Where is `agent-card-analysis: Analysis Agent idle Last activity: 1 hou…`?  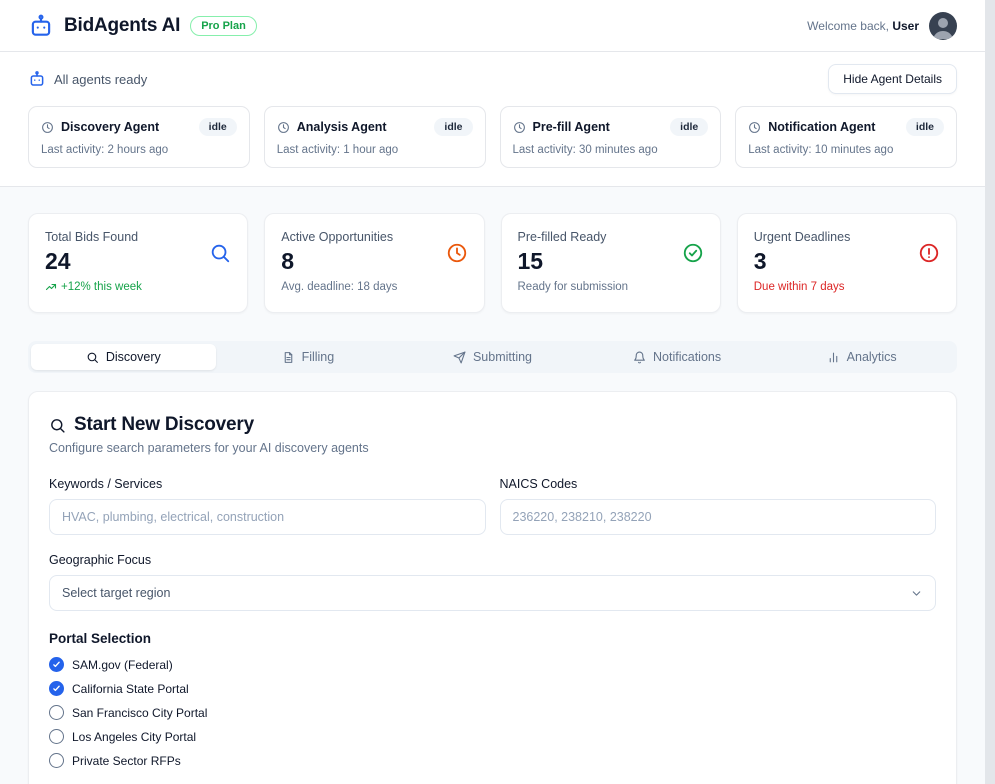
agent-card-analysis: Analysis Agent idle Last activity: 1 hou… is located at coordinates (374, 137).